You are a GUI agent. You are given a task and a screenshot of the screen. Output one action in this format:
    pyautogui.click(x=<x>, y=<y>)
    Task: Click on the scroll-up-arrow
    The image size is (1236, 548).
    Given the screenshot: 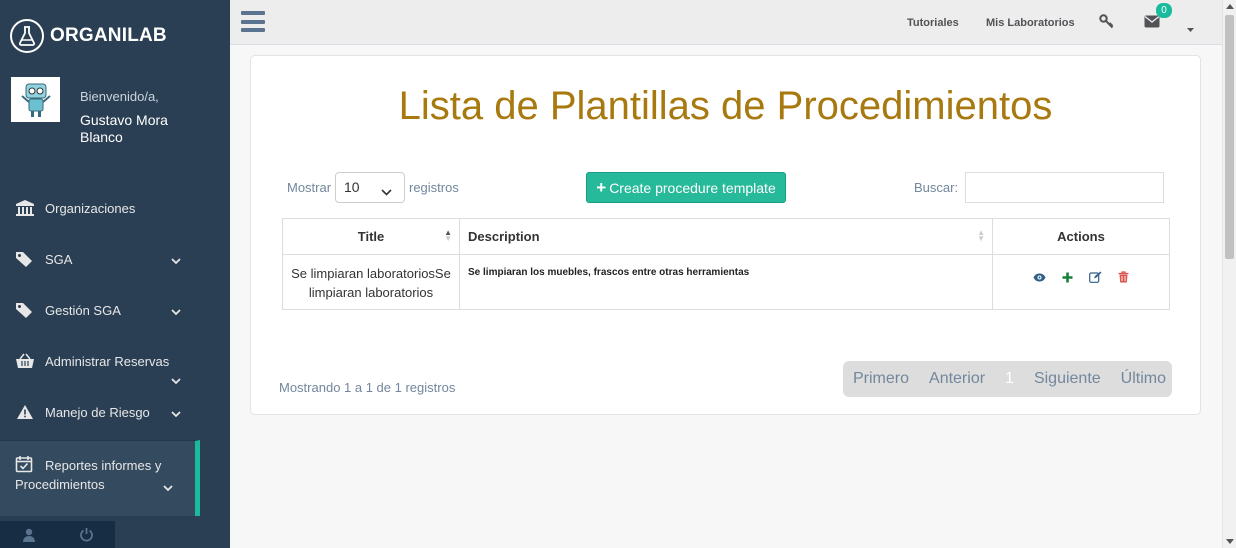 What is the action you would take?
    pyautogui.click(x=1230, y=6)
    